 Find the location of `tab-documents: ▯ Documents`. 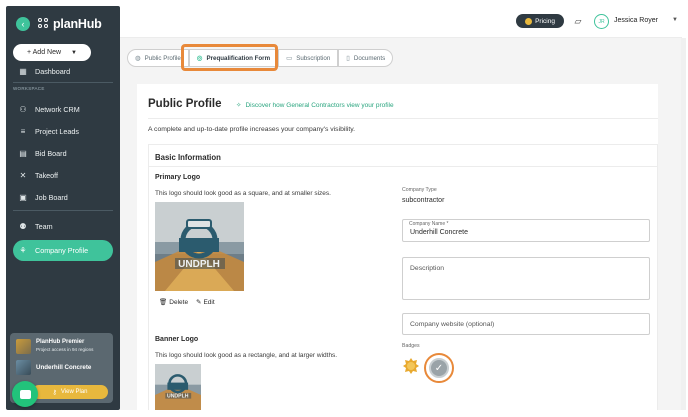

tab-documents: ▯ Documents is located at coordinates (366, 58).